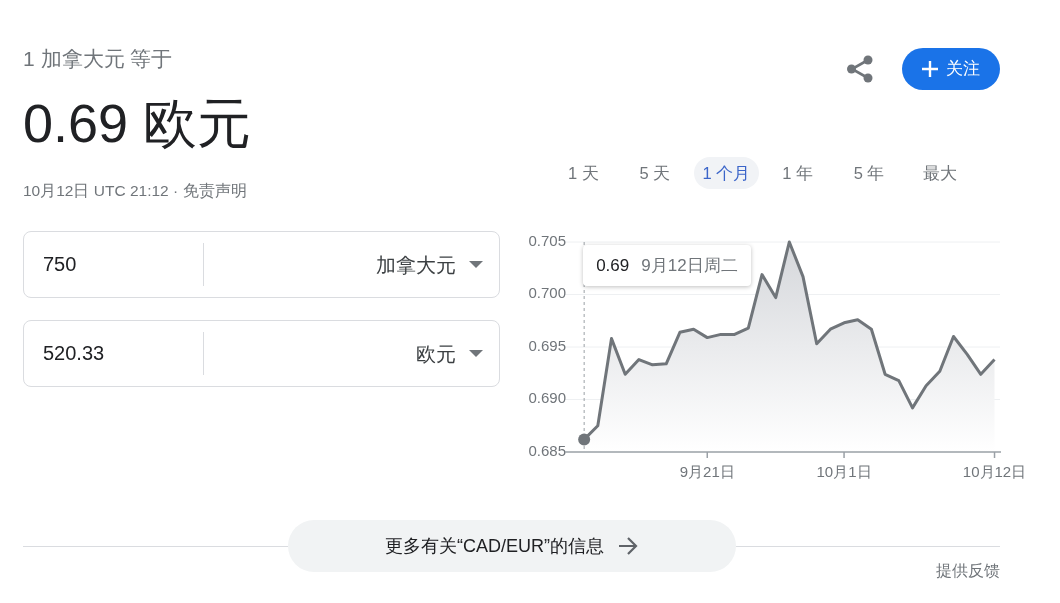 The width and height of the screenshot is (1060, 603). What do you see at coordinates (968, 570) in the screenshot?
I see `feedback-link: 提供反馈` at bounding box center [968, 570].